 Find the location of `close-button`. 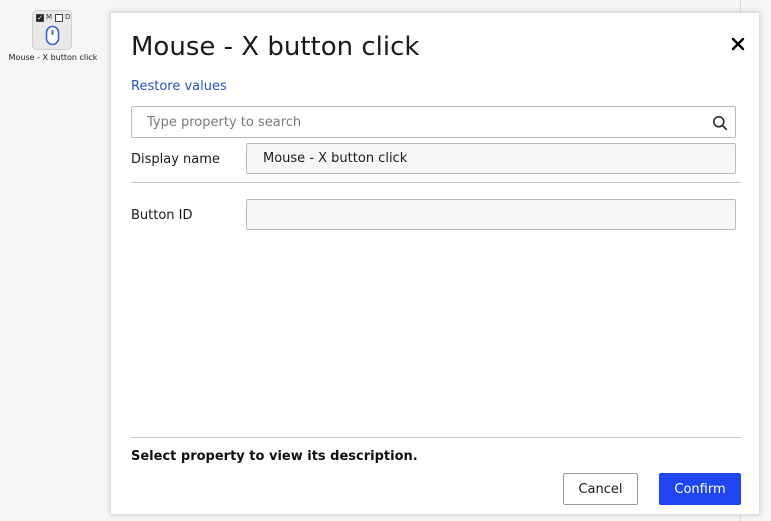

close-button is located at coordinates (738, 44).